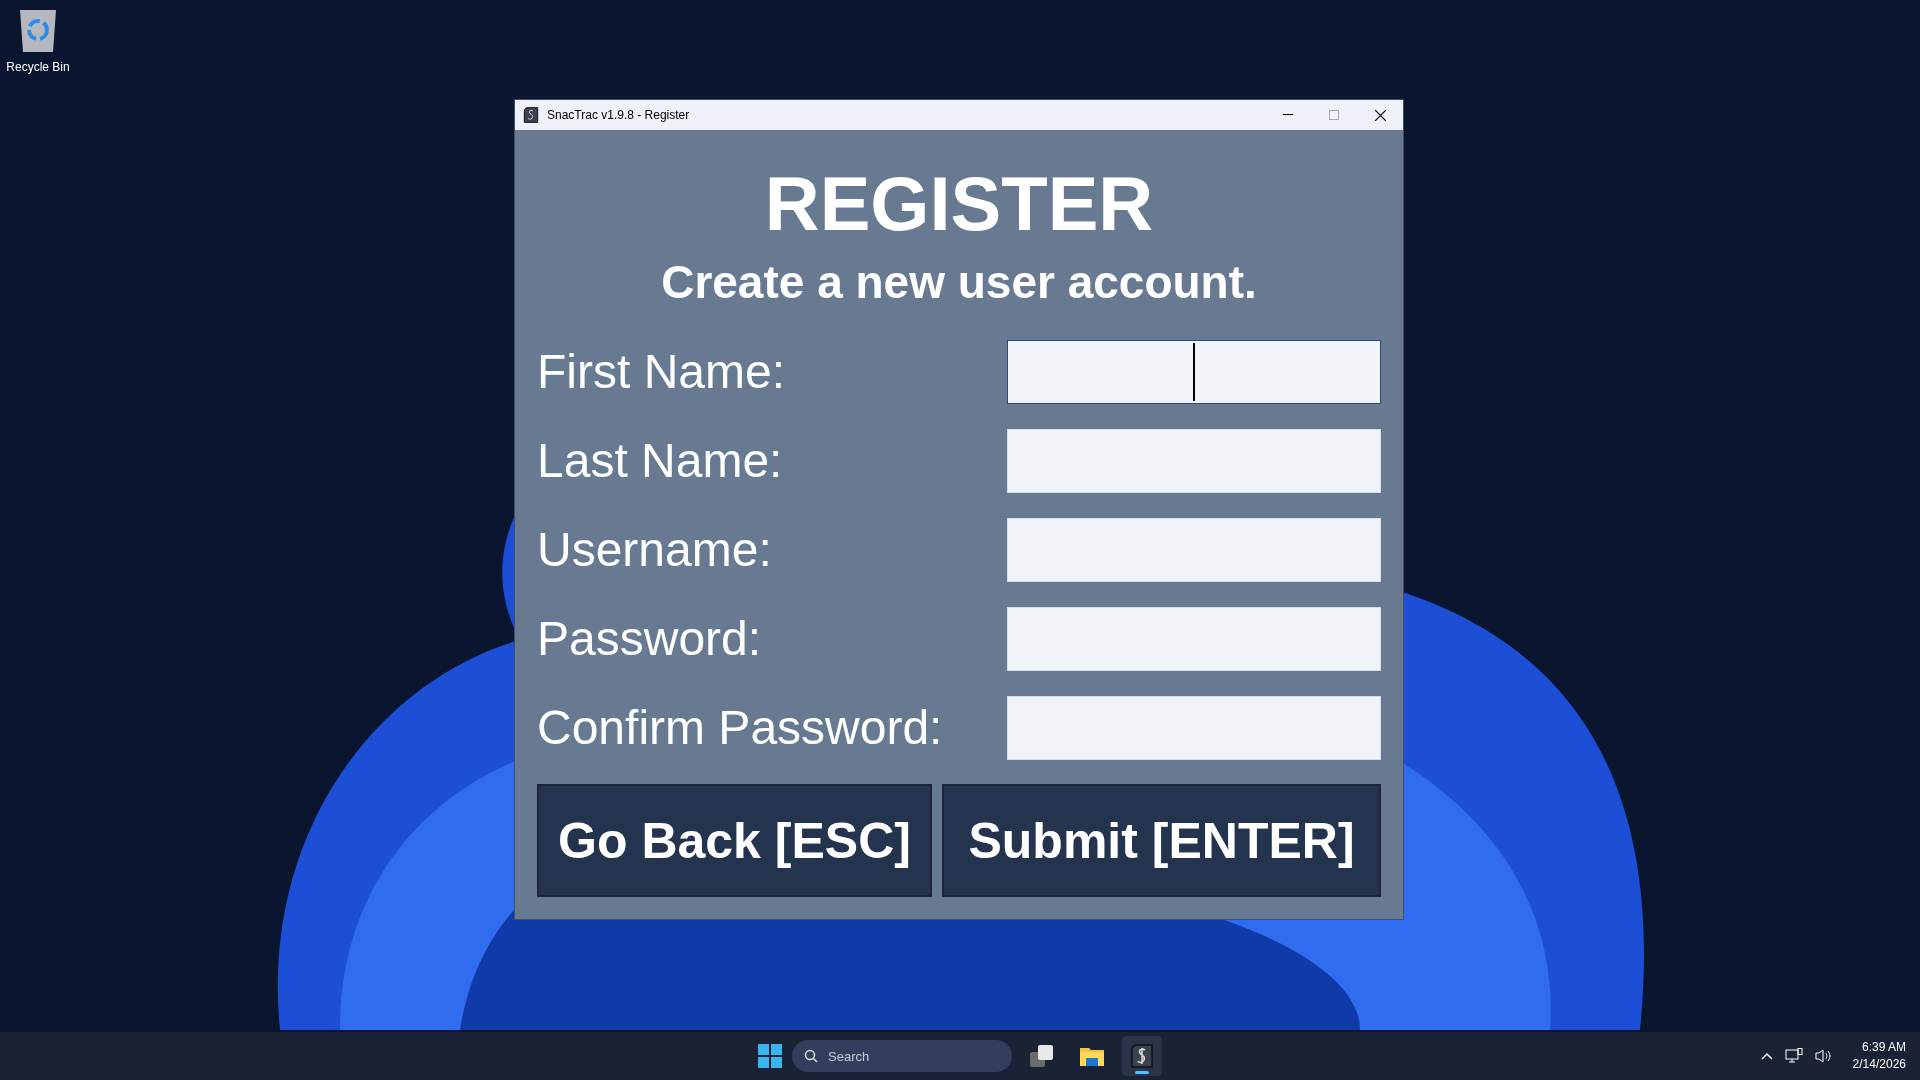  Describe the element at coordinates (649, 639) in the screenshot. I see `field-label: Password:` at that location.